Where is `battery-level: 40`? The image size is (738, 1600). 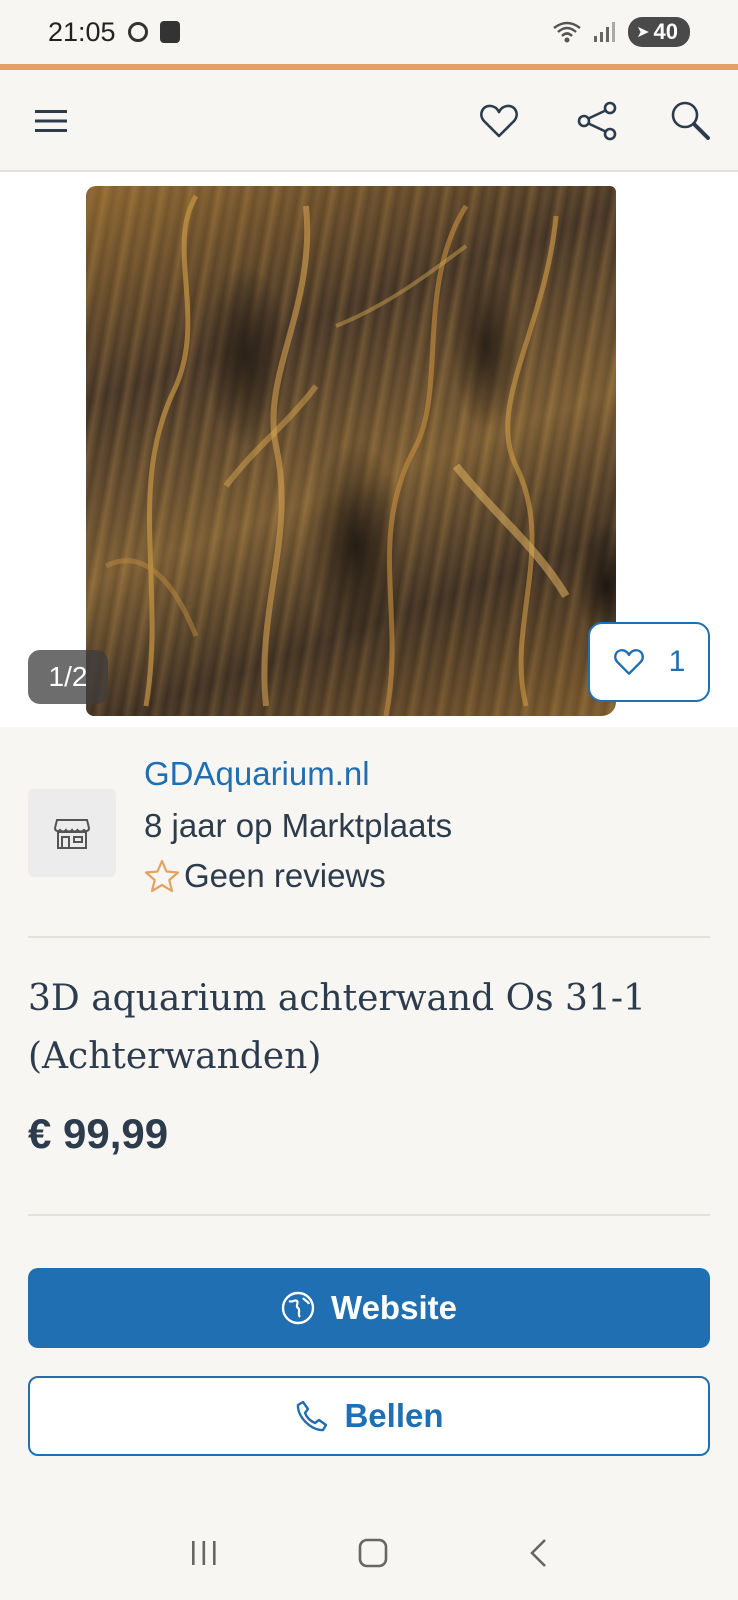 battery-level: 40 is located at coordinates (665, 31).